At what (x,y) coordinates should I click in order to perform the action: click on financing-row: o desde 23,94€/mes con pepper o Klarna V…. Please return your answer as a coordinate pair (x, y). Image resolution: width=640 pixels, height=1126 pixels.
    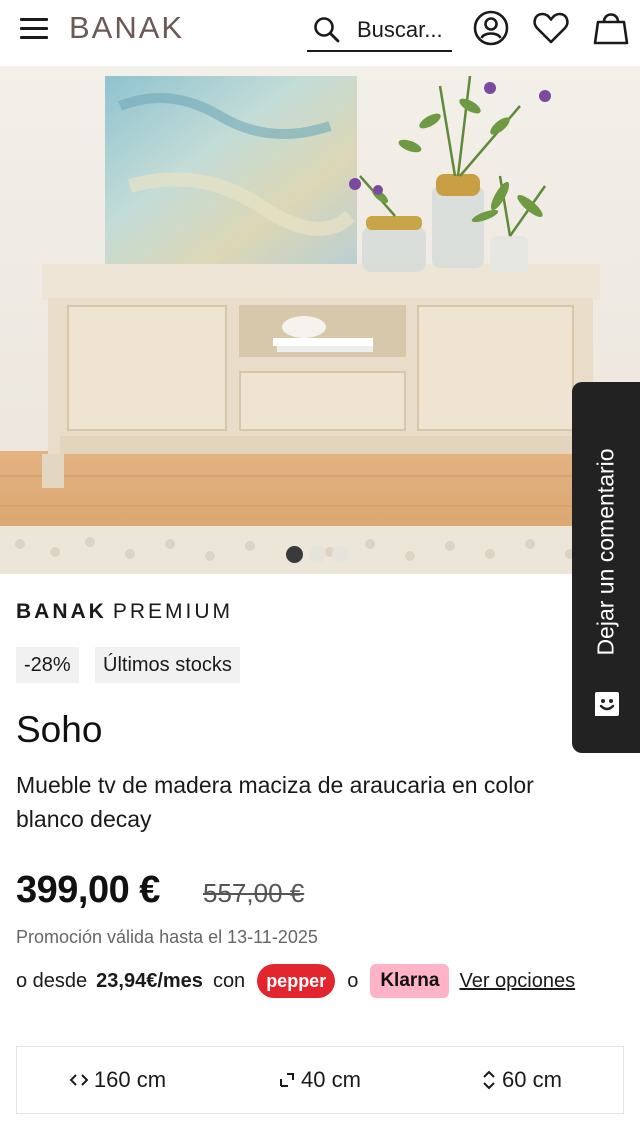
    Looking at the image, I should click on (295, 981).